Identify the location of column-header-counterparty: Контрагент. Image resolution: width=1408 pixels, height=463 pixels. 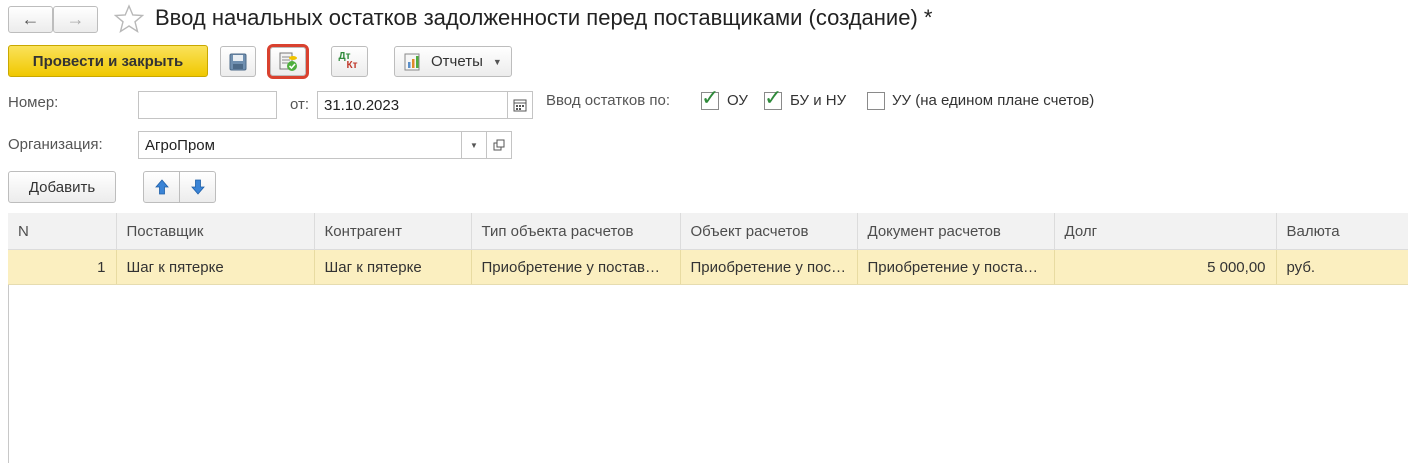
(393, 231).